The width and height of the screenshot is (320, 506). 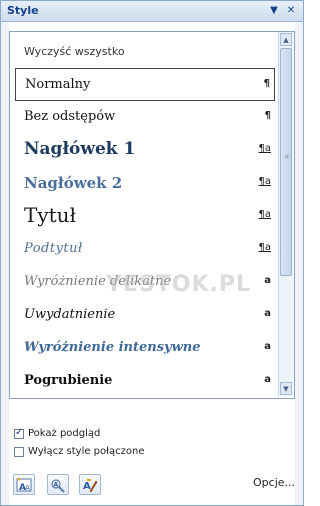 What do you see at coordinates (112, 347) in the screenshot?
I see `style-item-label: Wyróżnienie intensywne` at bounding box center [112, 347].